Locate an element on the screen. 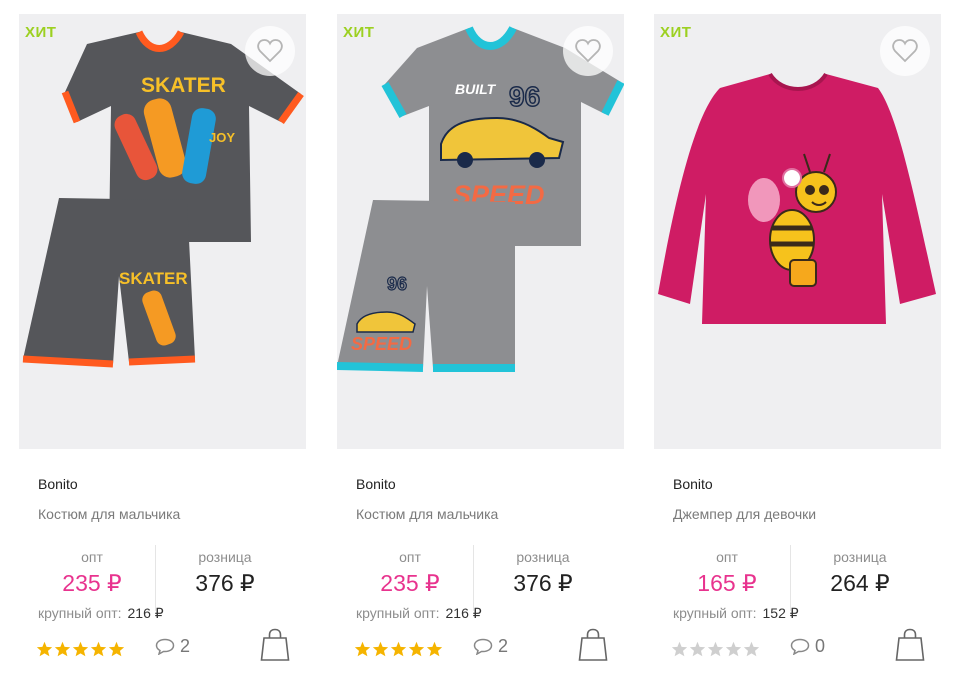  opt-price: 165 ₽ is located at coordinates (727, 583).